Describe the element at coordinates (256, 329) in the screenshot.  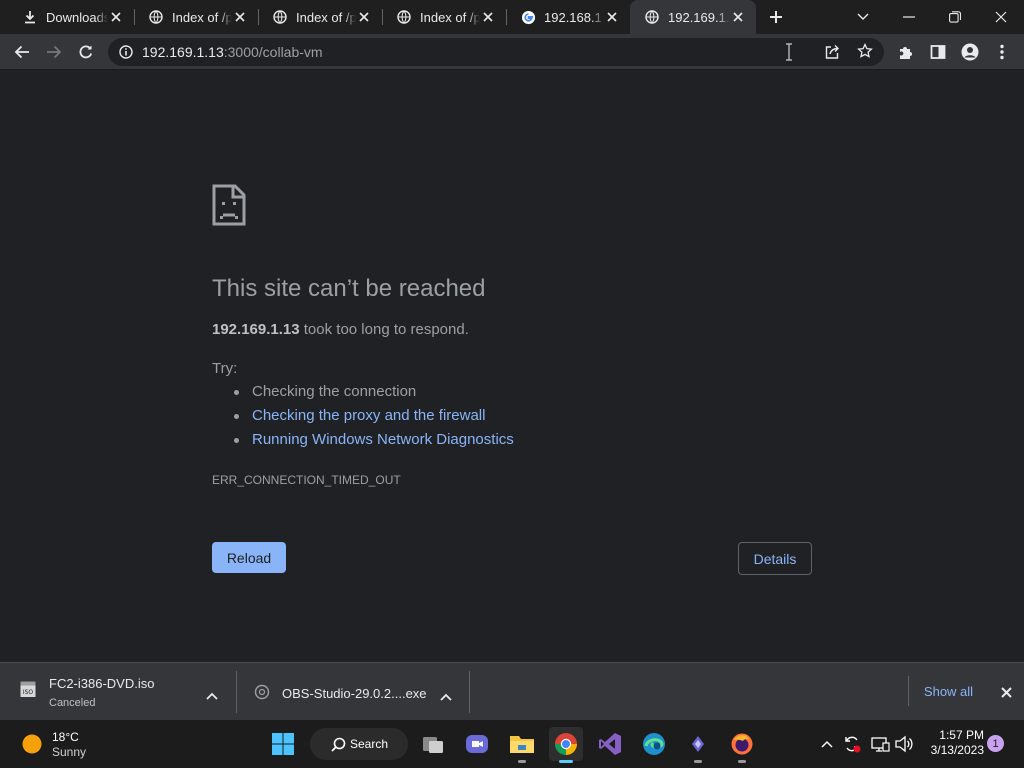
I see `error-host: 192.169.1.13` at that location.